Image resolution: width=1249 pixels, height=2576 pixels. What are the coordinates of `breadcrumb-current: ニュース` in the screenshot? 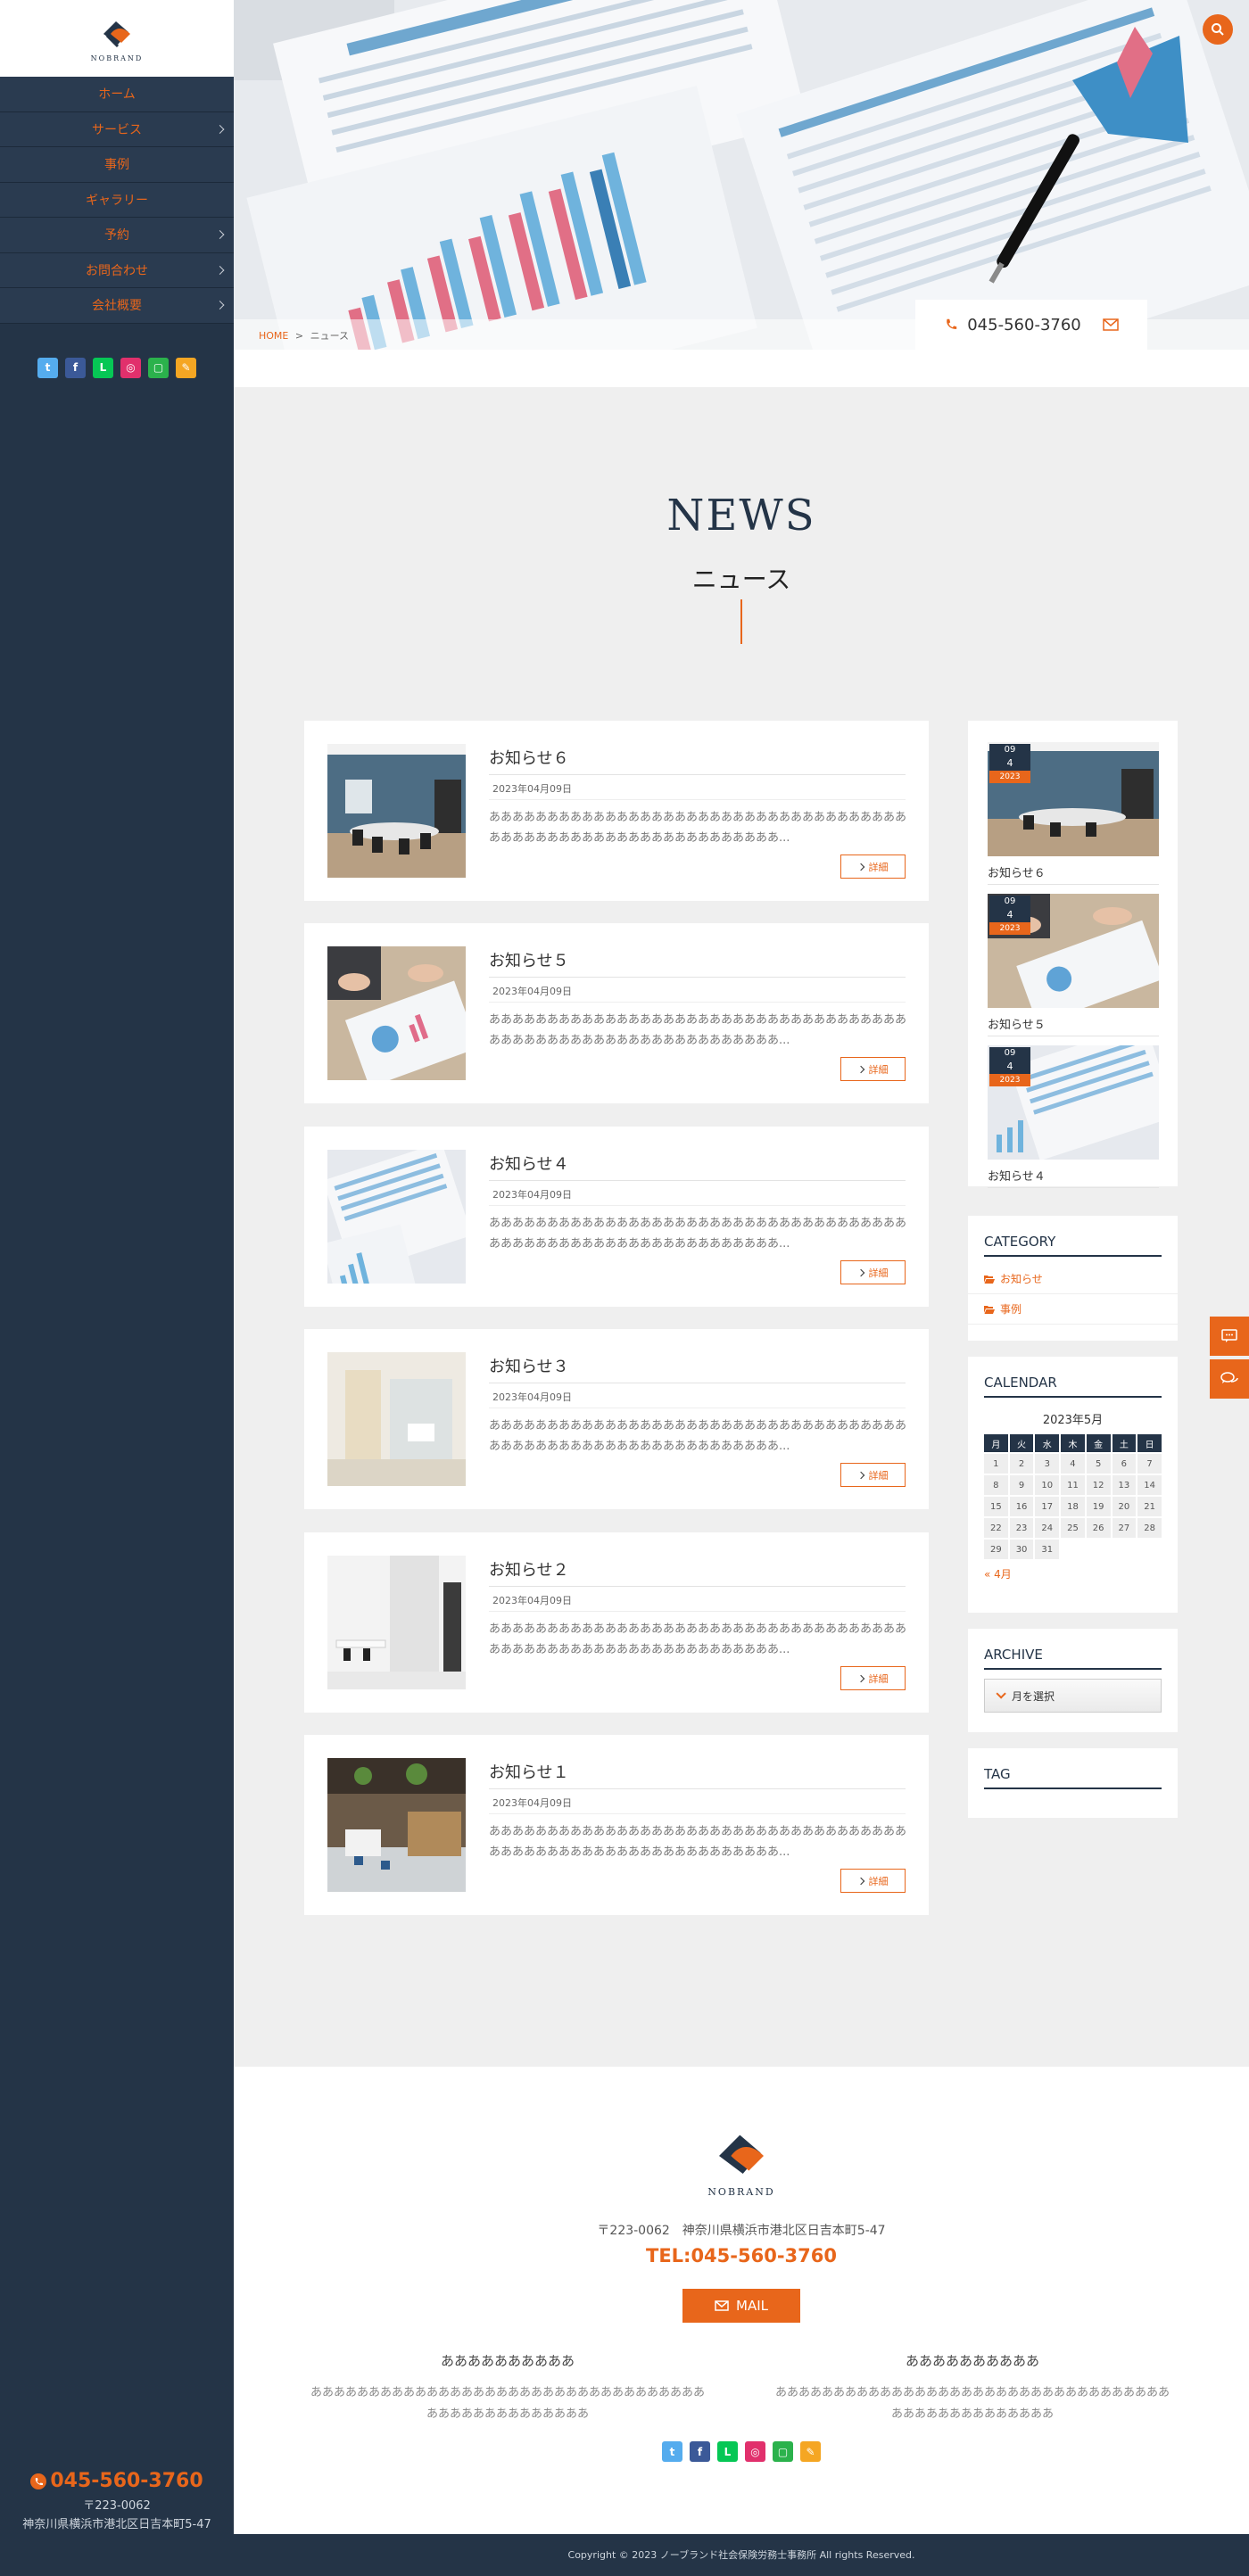 It's located at (330, 336).